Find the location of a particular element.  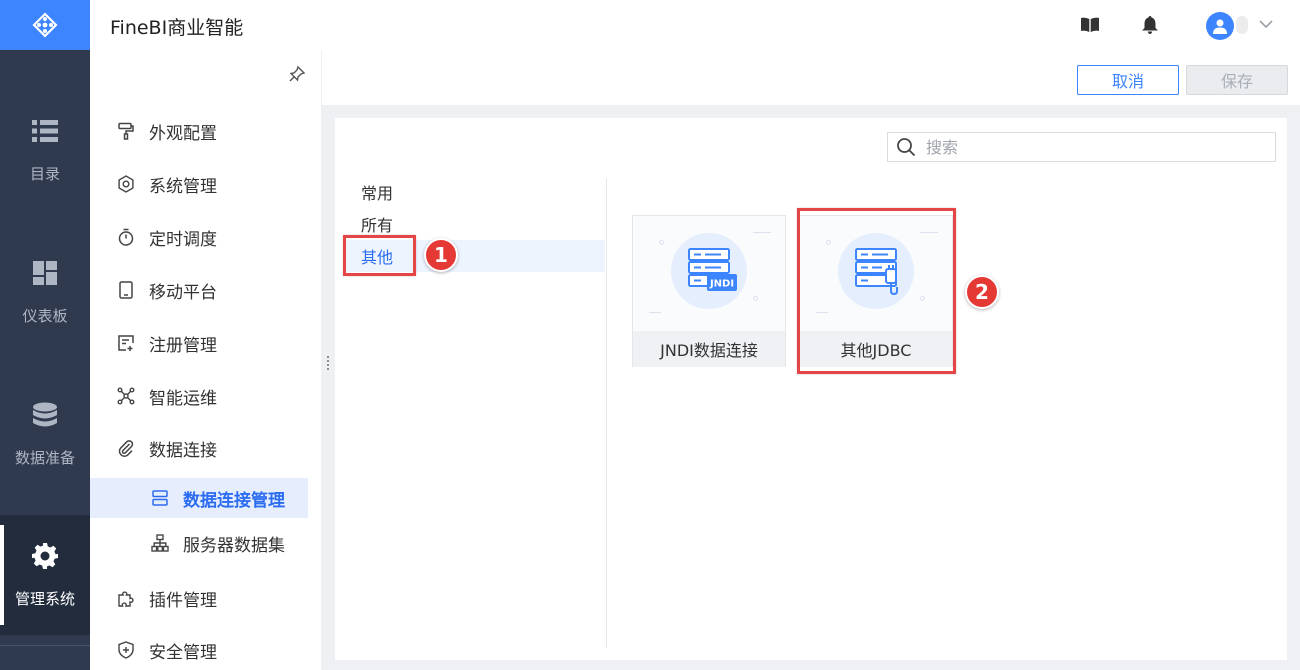

menu-item-label: 外观配置 is located at coordinates (183, 133).